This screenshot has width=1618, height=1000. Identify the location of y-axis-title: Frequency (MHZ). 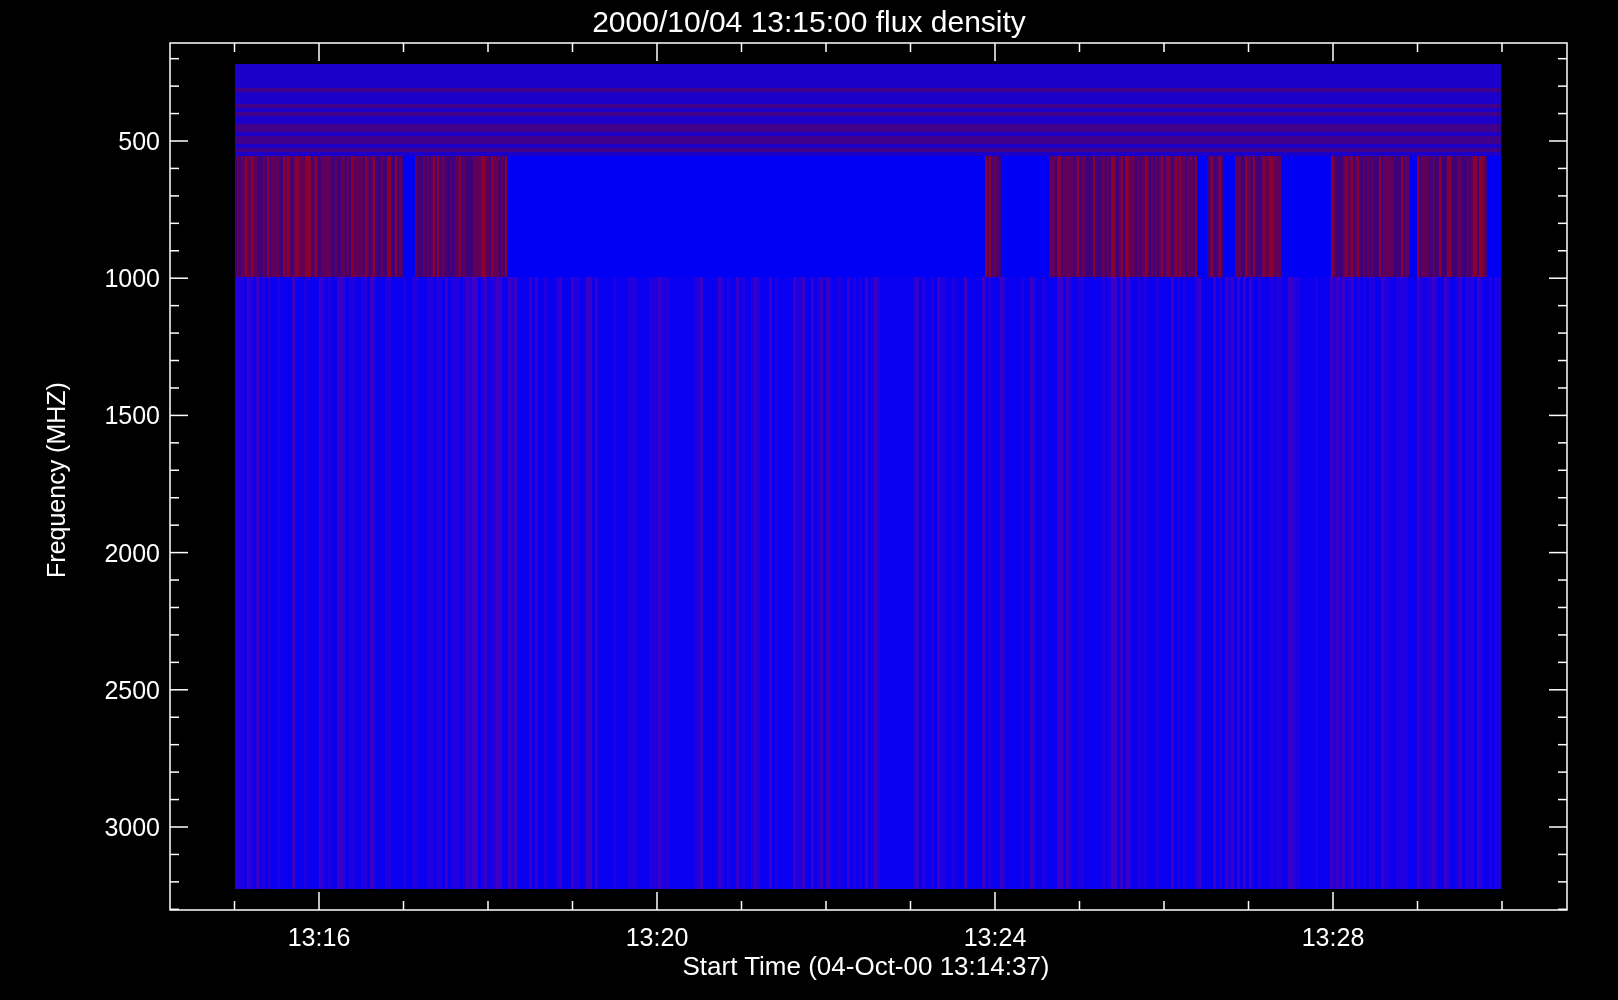
(56, 480).